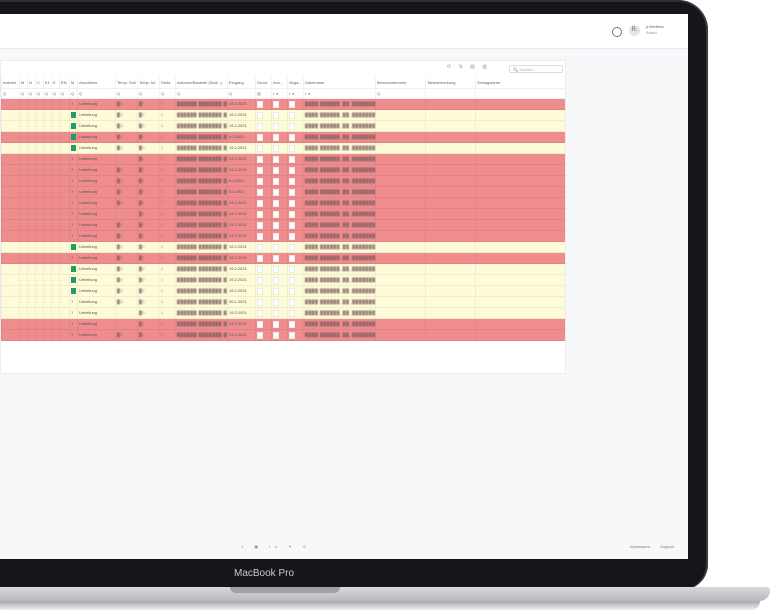 This screenshot has width=775, height=614. What do you see at coordinates (201, 82) in the screenshot?
I see `column-header: Adresse/Bauteile (Stall...)` at bounding box center [201, 82].